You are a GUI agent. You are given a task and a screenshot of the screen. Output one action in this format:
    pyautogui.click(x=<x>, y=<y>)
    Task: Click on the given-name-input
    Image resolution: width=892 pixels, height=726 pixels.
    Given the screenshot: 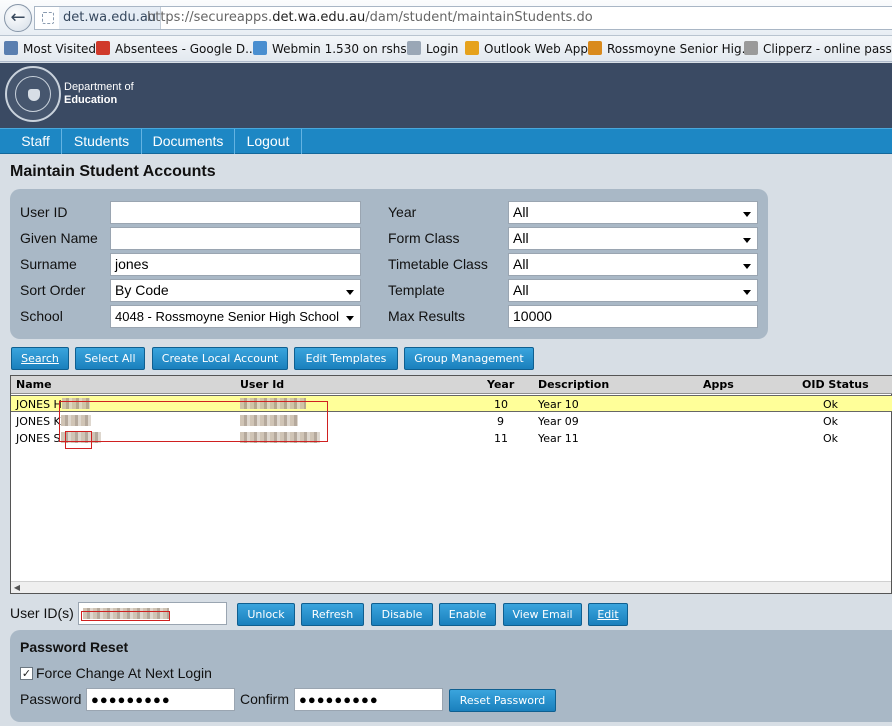 What is the action you would take?
    pyautogui.click(x=235, y=238)
    